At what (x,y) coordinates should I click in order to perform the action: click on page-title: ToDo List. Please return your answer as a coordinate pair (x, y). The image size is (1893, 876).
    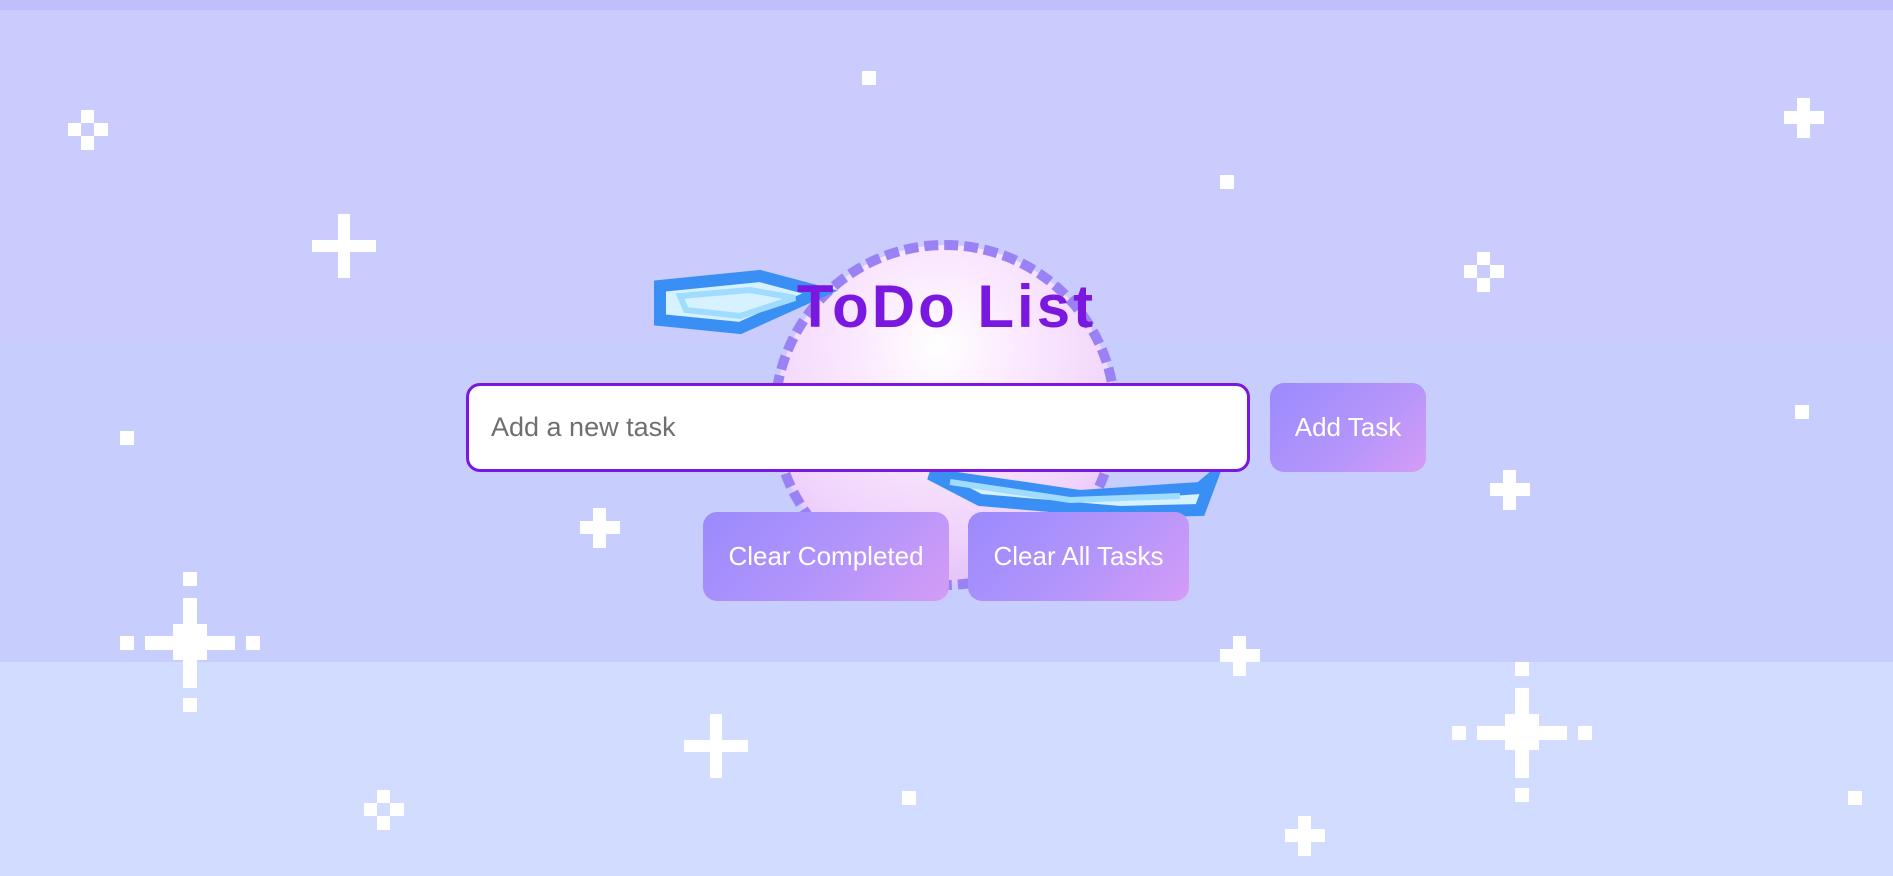
    Looking at the image, I should click on (946, 306).